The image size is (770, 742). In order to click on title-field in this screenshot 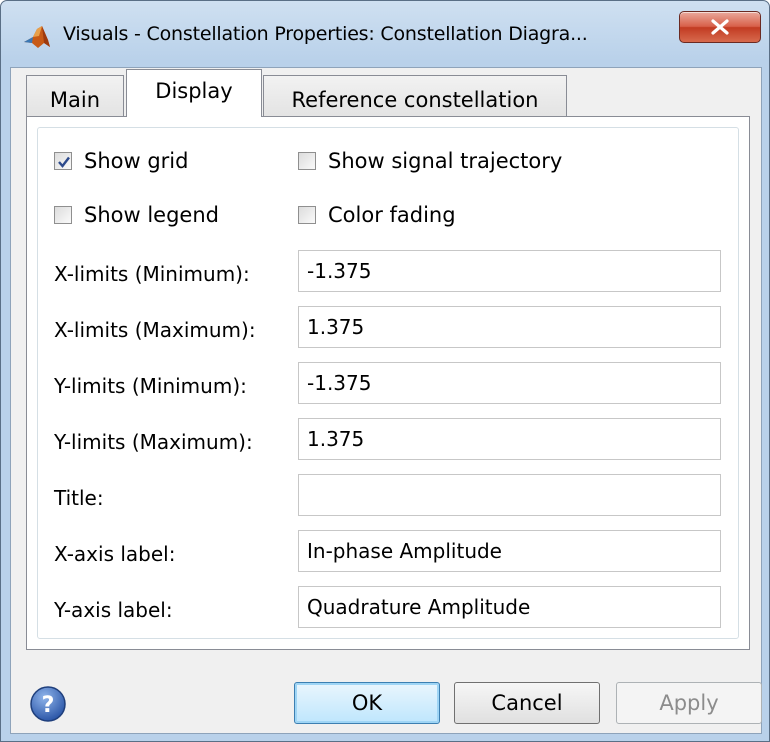, I will do `click(509, 495)`.